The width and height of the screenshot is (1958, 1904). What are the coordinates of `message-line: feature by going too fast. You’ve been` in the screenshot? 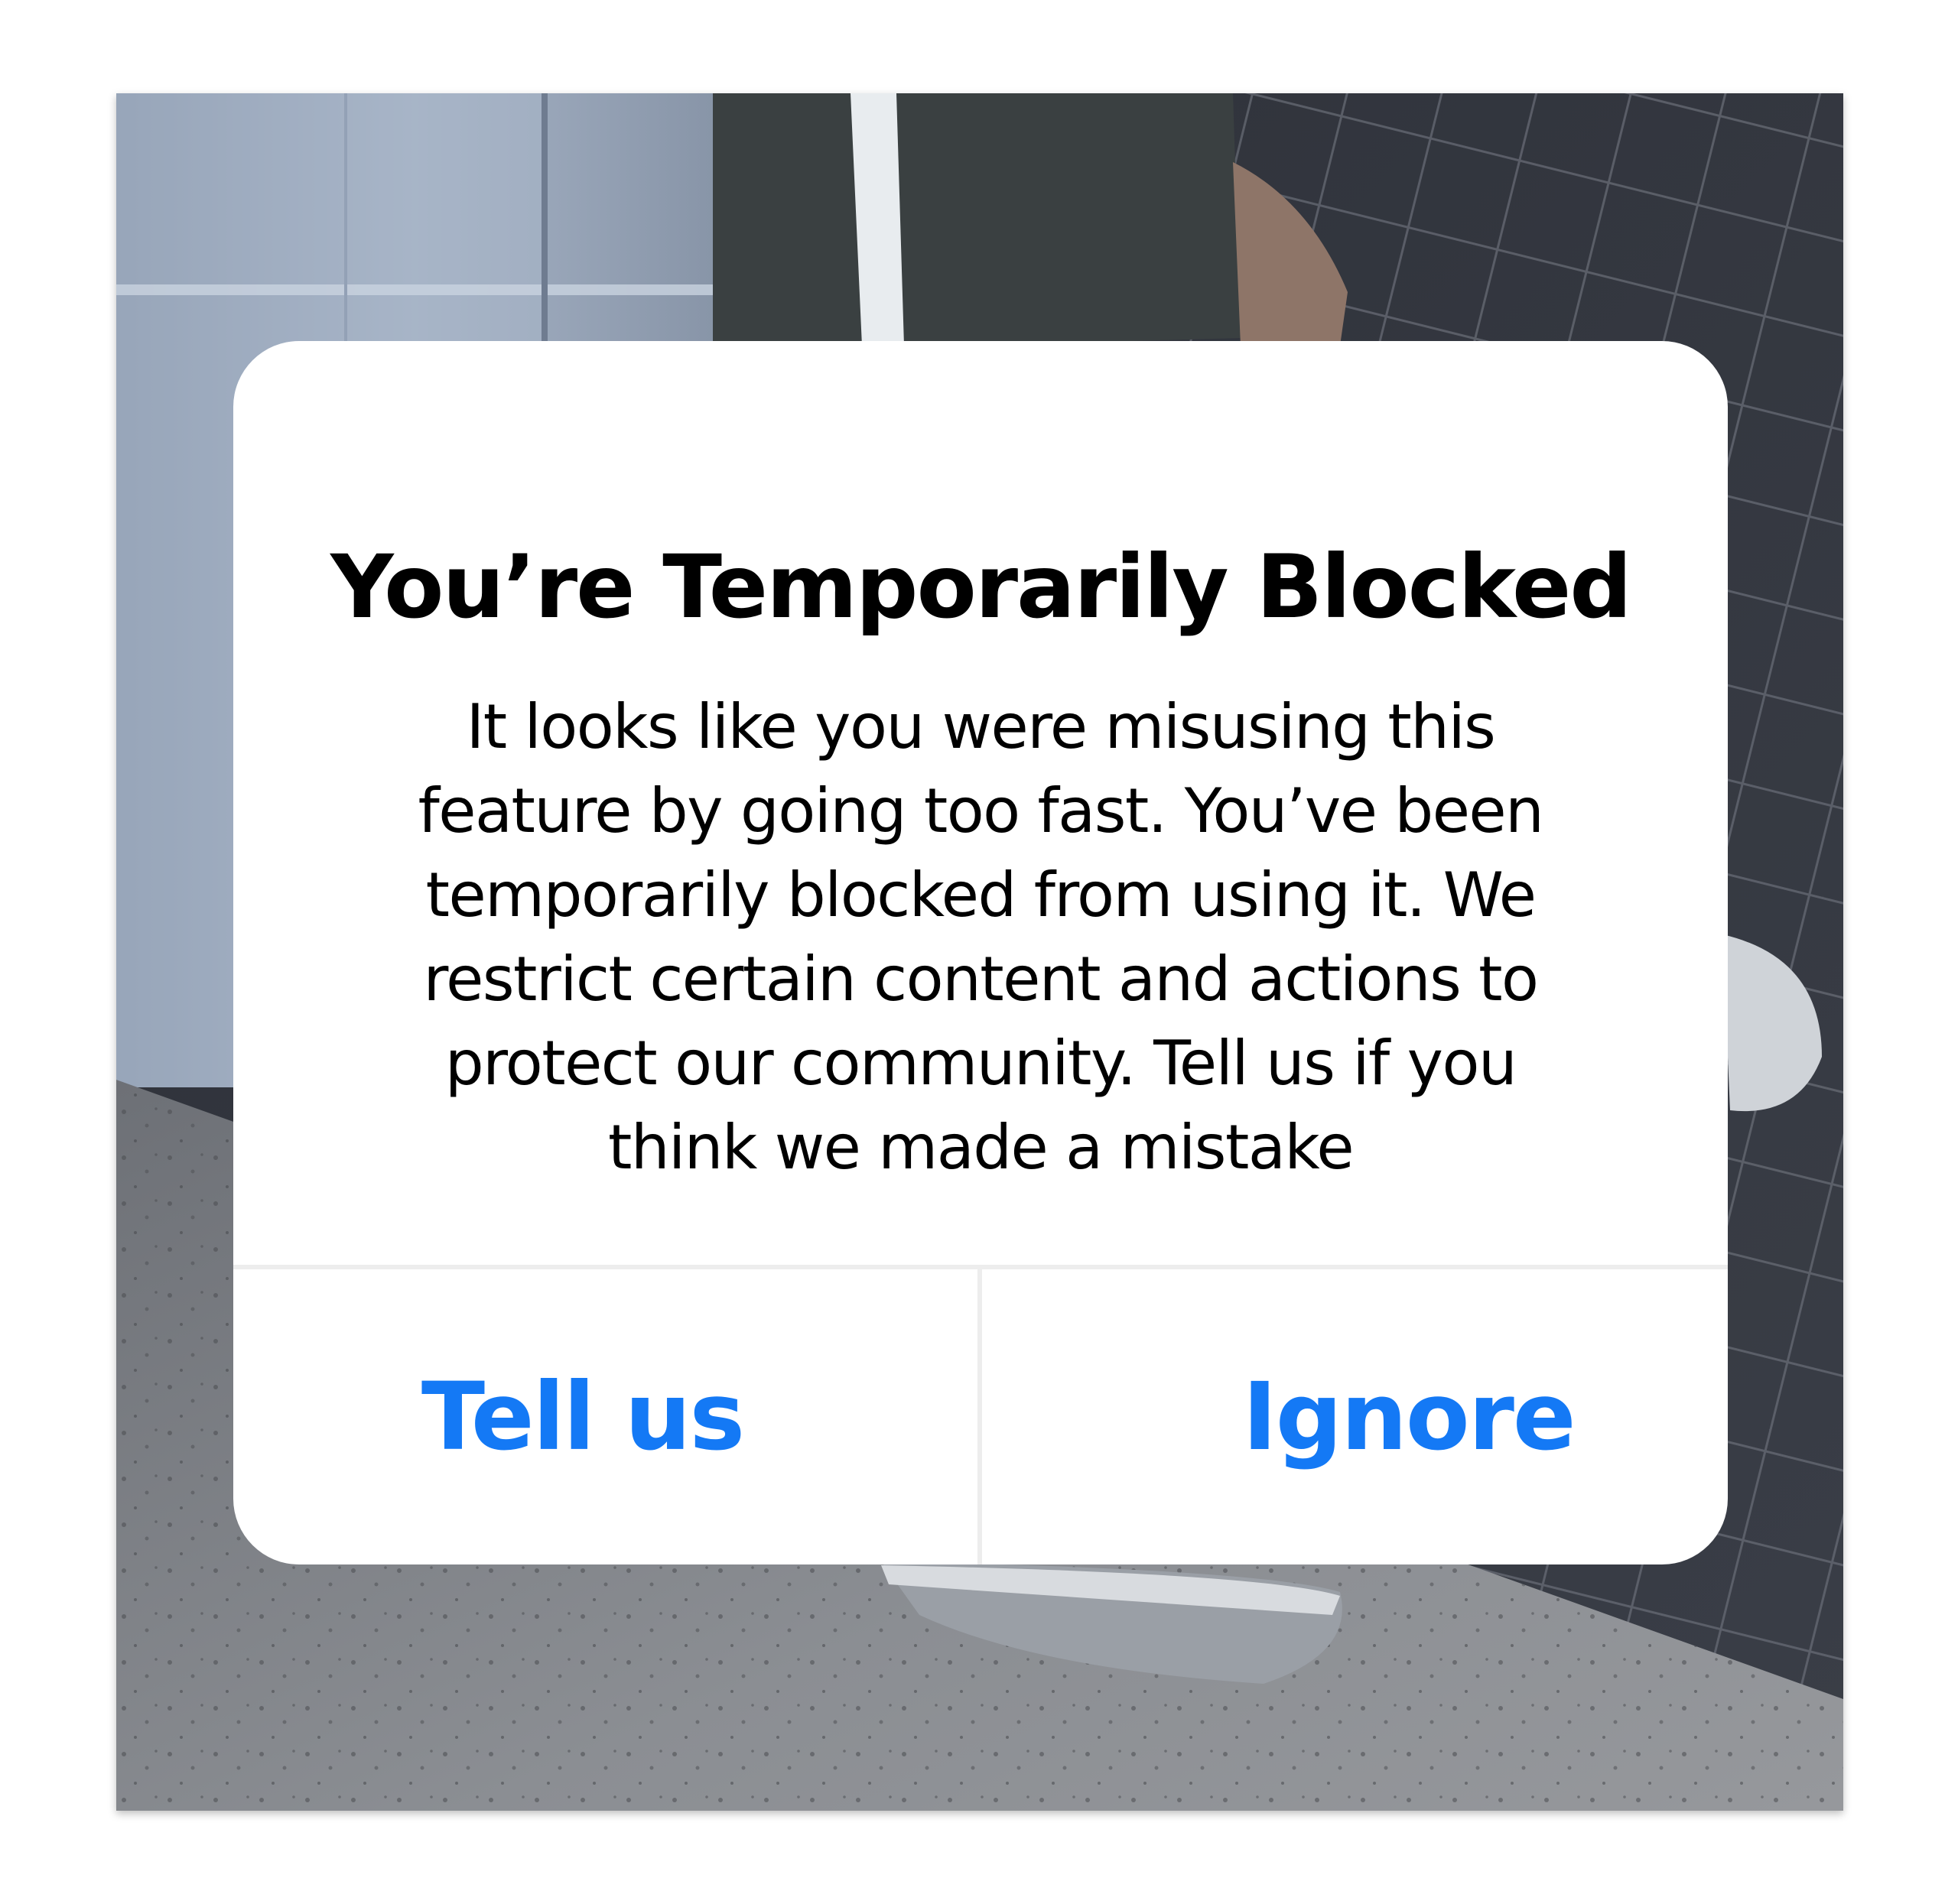 It's located at (981, 810).